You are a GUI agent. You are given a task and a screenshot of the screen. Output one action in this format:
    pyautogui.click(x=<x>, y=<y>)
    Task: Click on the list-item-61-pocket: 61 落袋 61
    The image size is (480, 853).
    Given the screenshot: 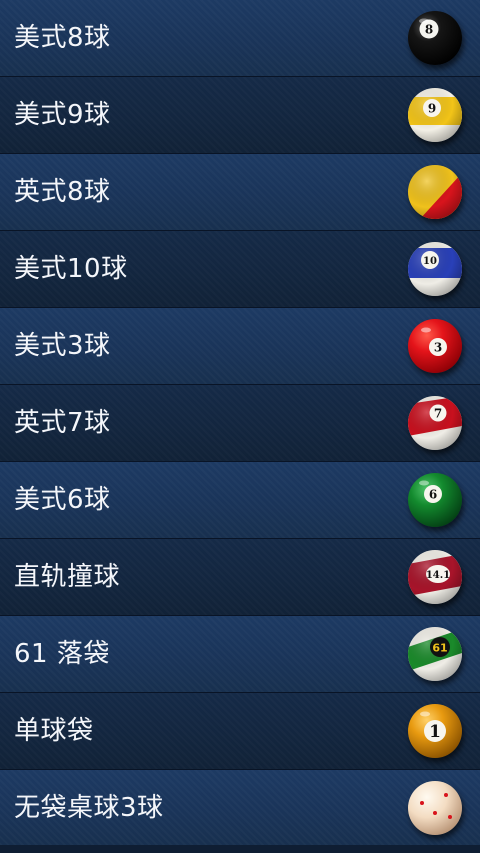 What is the action you would take?
    pyautogui.click(x=240, y=654)
    